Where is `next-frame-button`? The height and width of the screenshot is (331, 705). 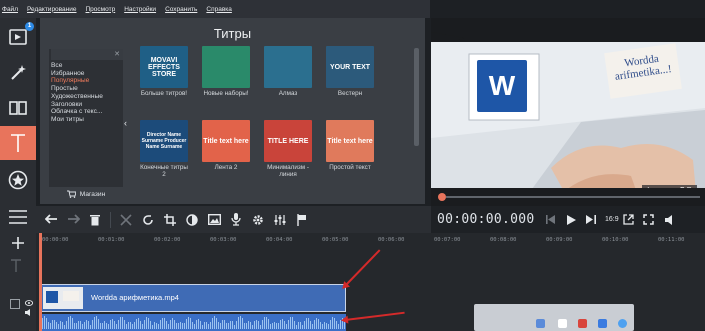 next-frame-button is located at coordinates (591, 220).